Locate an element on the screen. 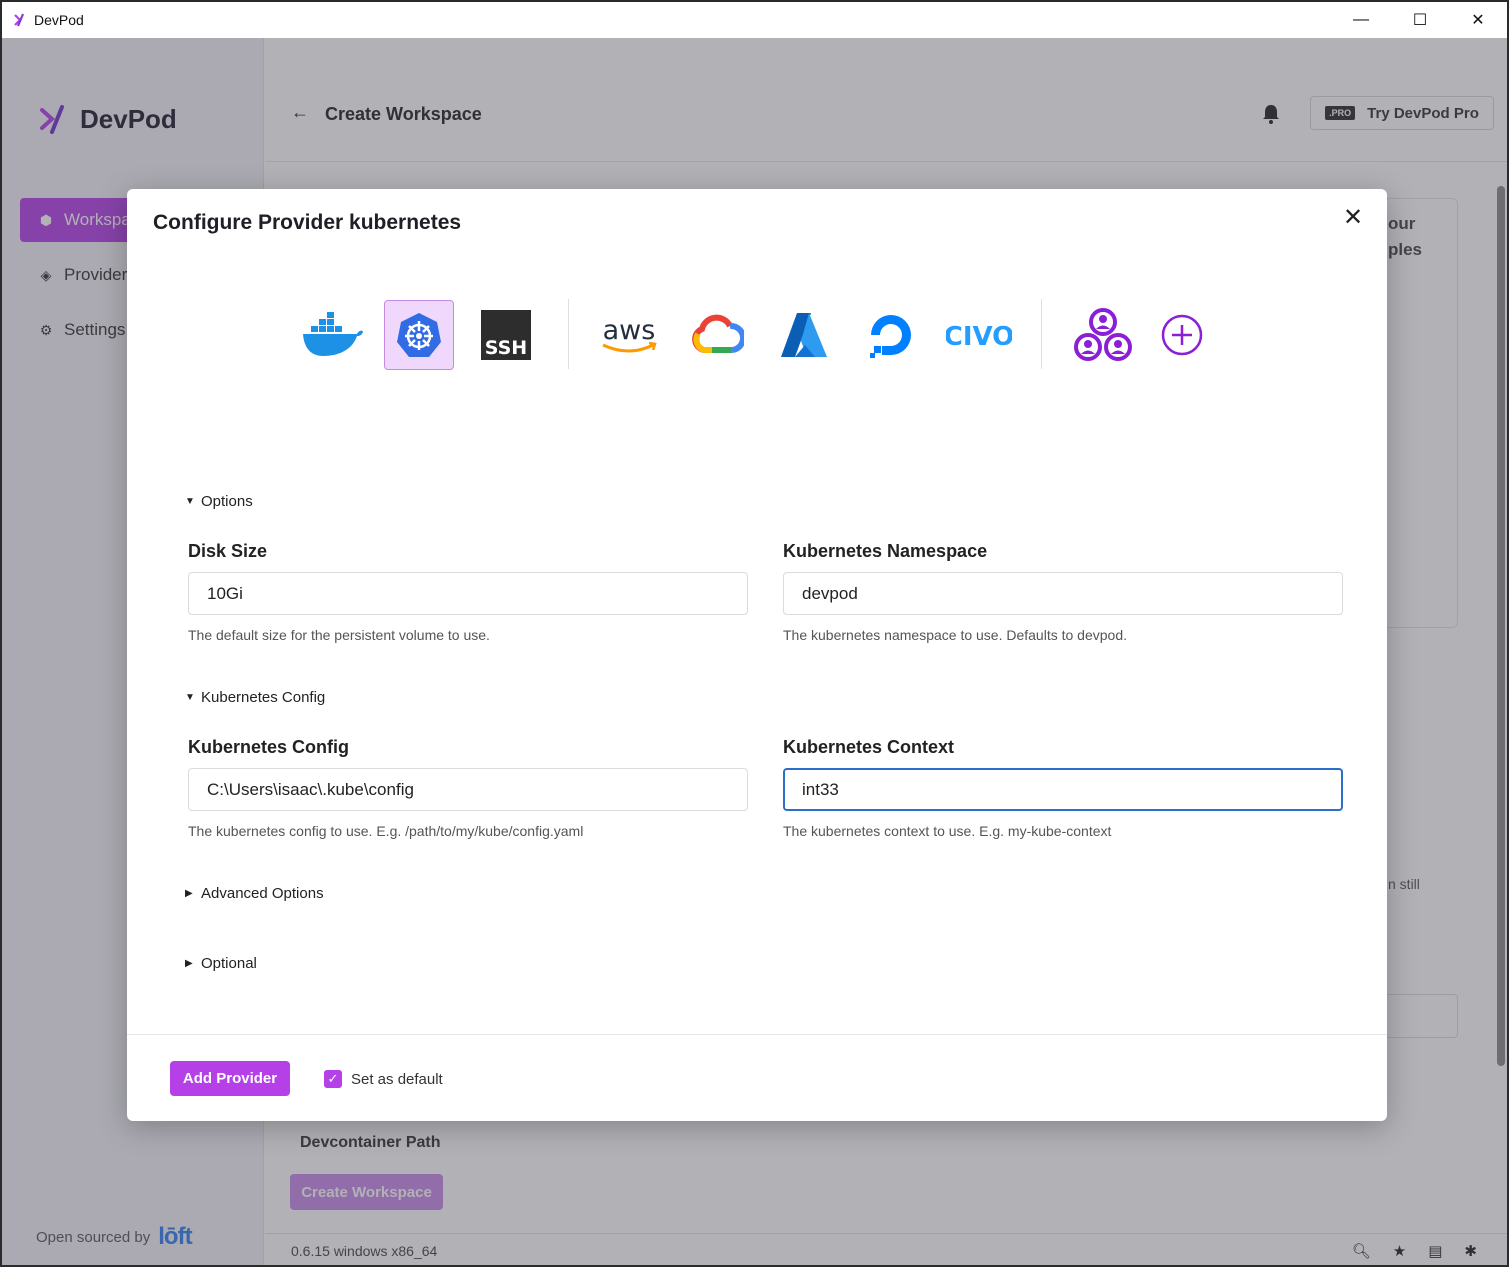 The height and width of the screenshot is (1267, 1509). docker-icon is located at coordinates (333, 334).